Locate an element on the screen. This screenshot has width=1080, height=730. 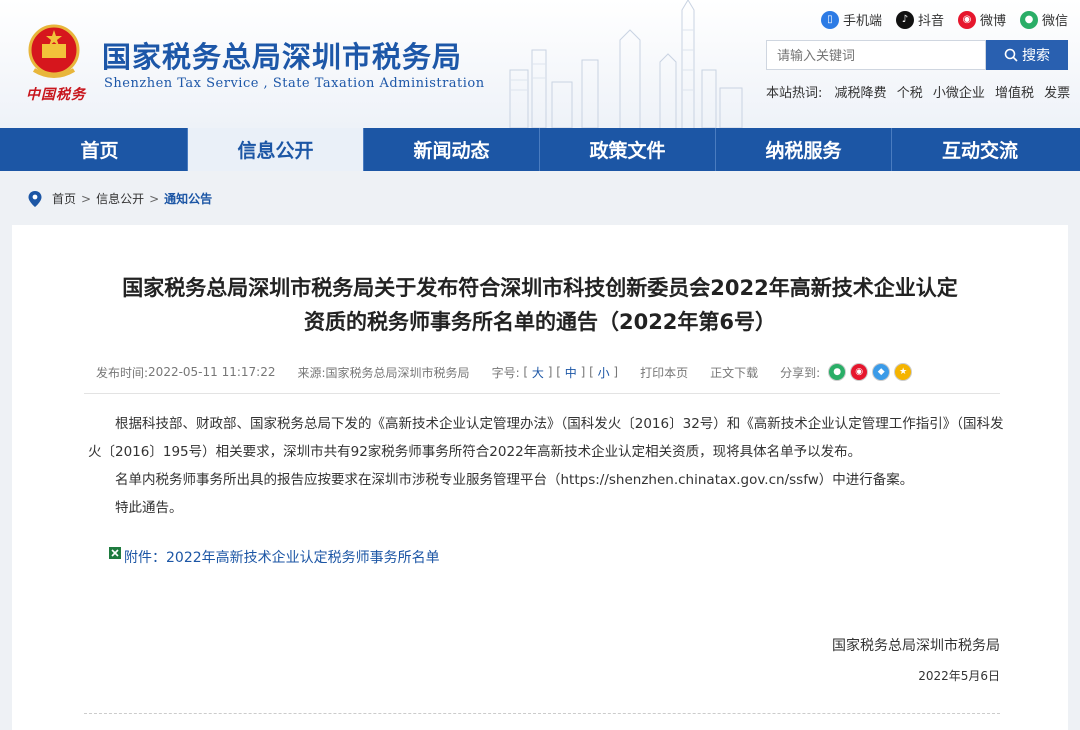
excel-file-icon is located at coordinates (115, 553).